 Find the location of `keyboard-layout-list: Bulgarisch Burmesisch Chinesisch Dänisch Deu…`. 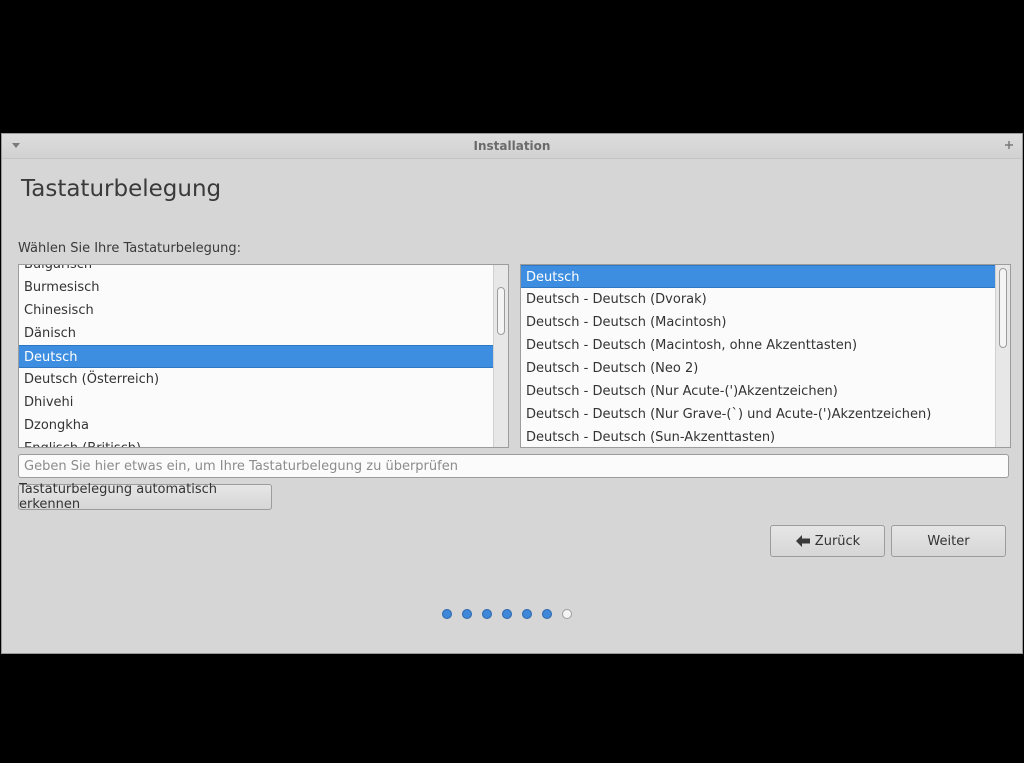

keyboard-layout-list: Bulgarisch Burmesisch Chinesisch Dänisch Deu… is located at coordinates (263, 356).